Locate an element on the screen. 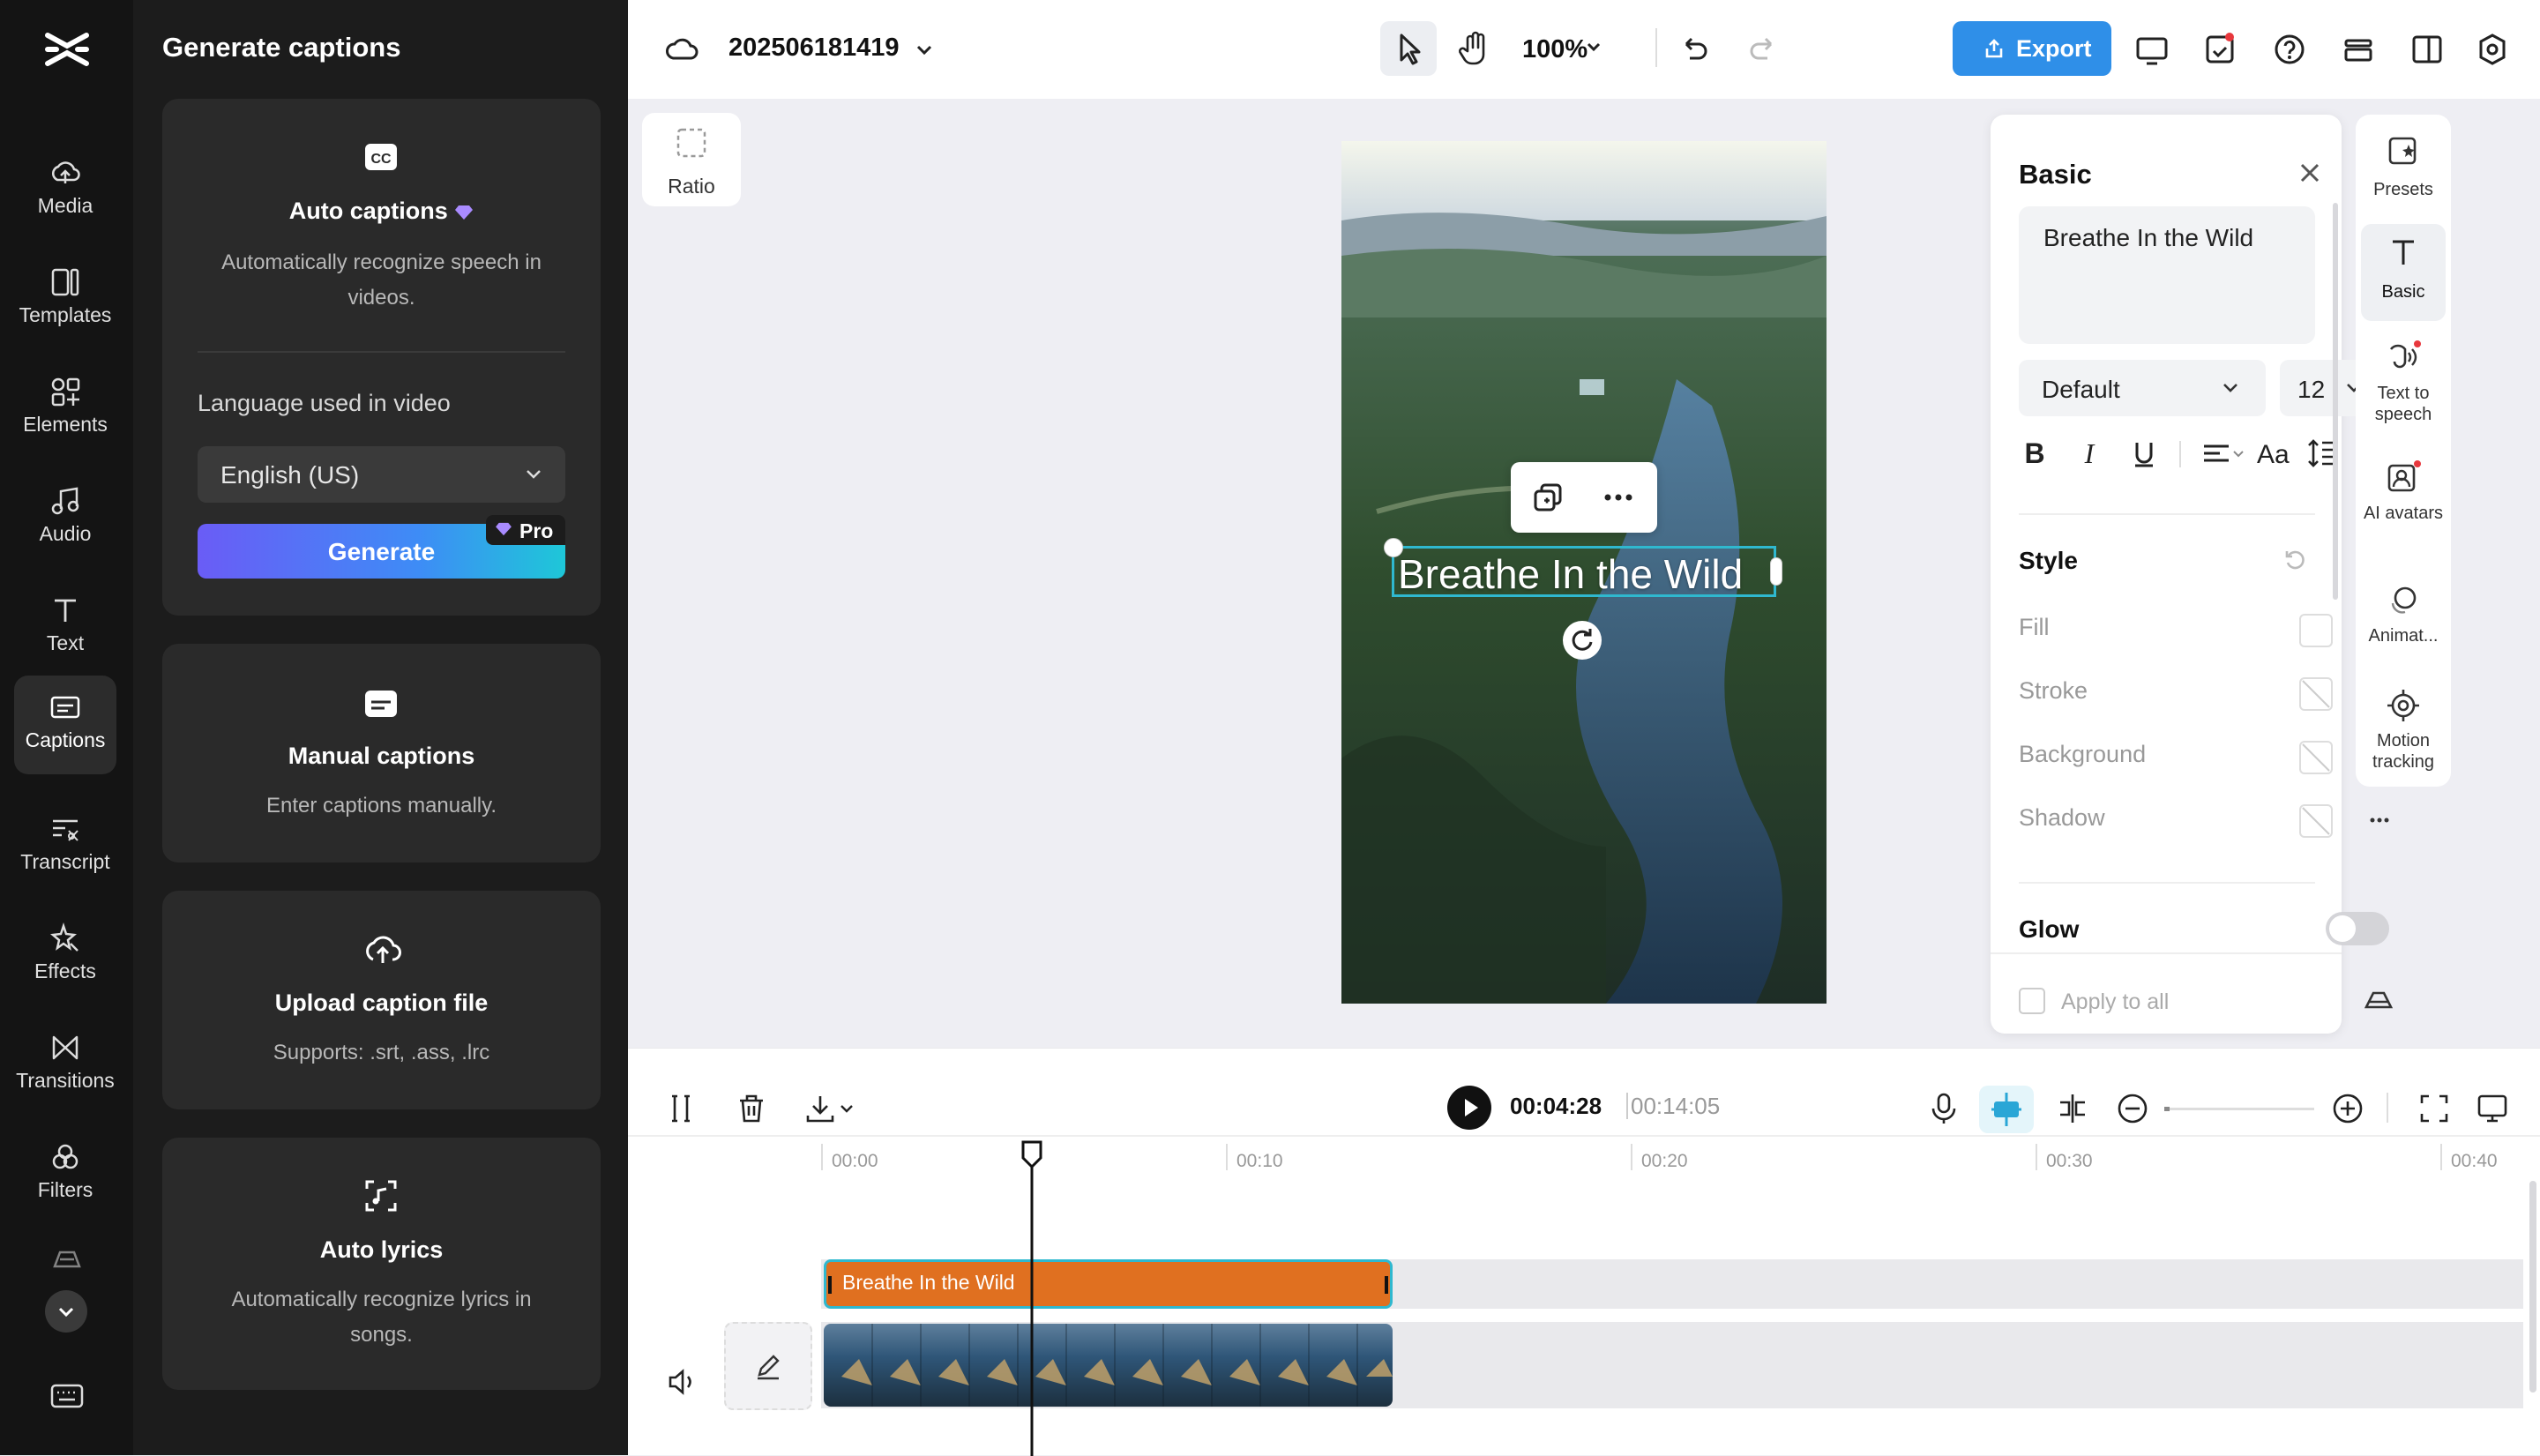 The height and width of the screenshot is (1456, 2540). auto-snap-toggle is located at coordinates (2006, 1109).